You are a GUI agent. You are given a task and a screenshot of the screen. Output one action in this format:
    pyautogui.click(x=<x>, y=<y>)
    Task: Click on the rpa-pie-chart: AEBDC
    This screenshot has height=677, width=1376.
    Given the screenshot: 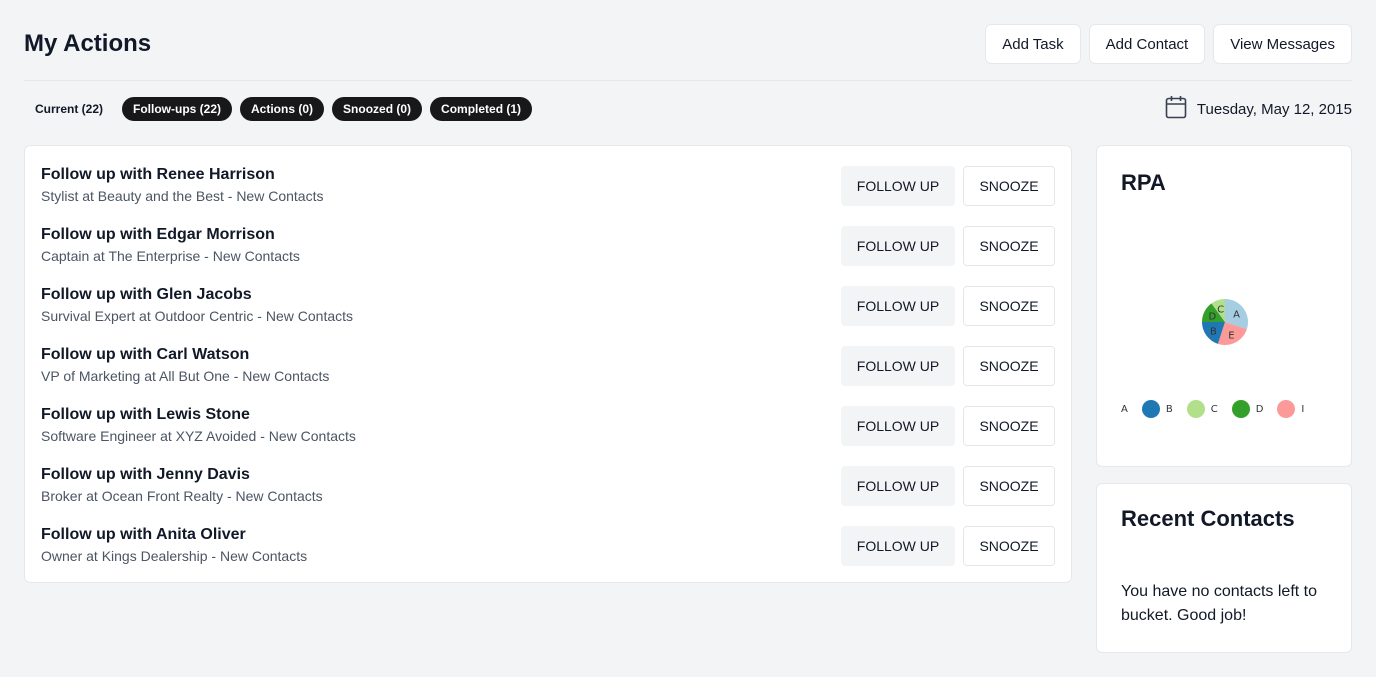 What is the action you would take?
    pyautogui.click(x=1225, y=322)
    